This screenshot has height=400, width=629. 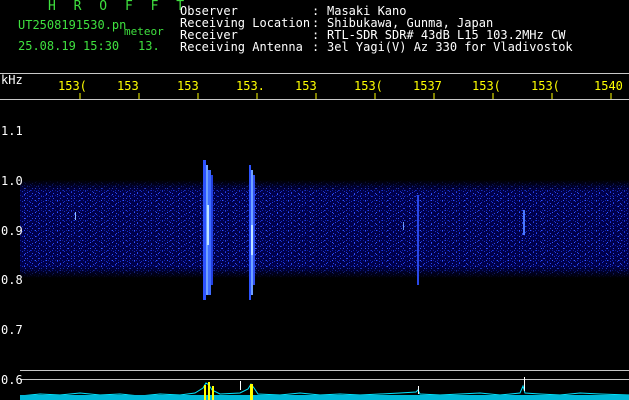 What do you see at coordinates (324, 391) in the screenshot?
I see `power-trace` at bounding box center [324, 391].